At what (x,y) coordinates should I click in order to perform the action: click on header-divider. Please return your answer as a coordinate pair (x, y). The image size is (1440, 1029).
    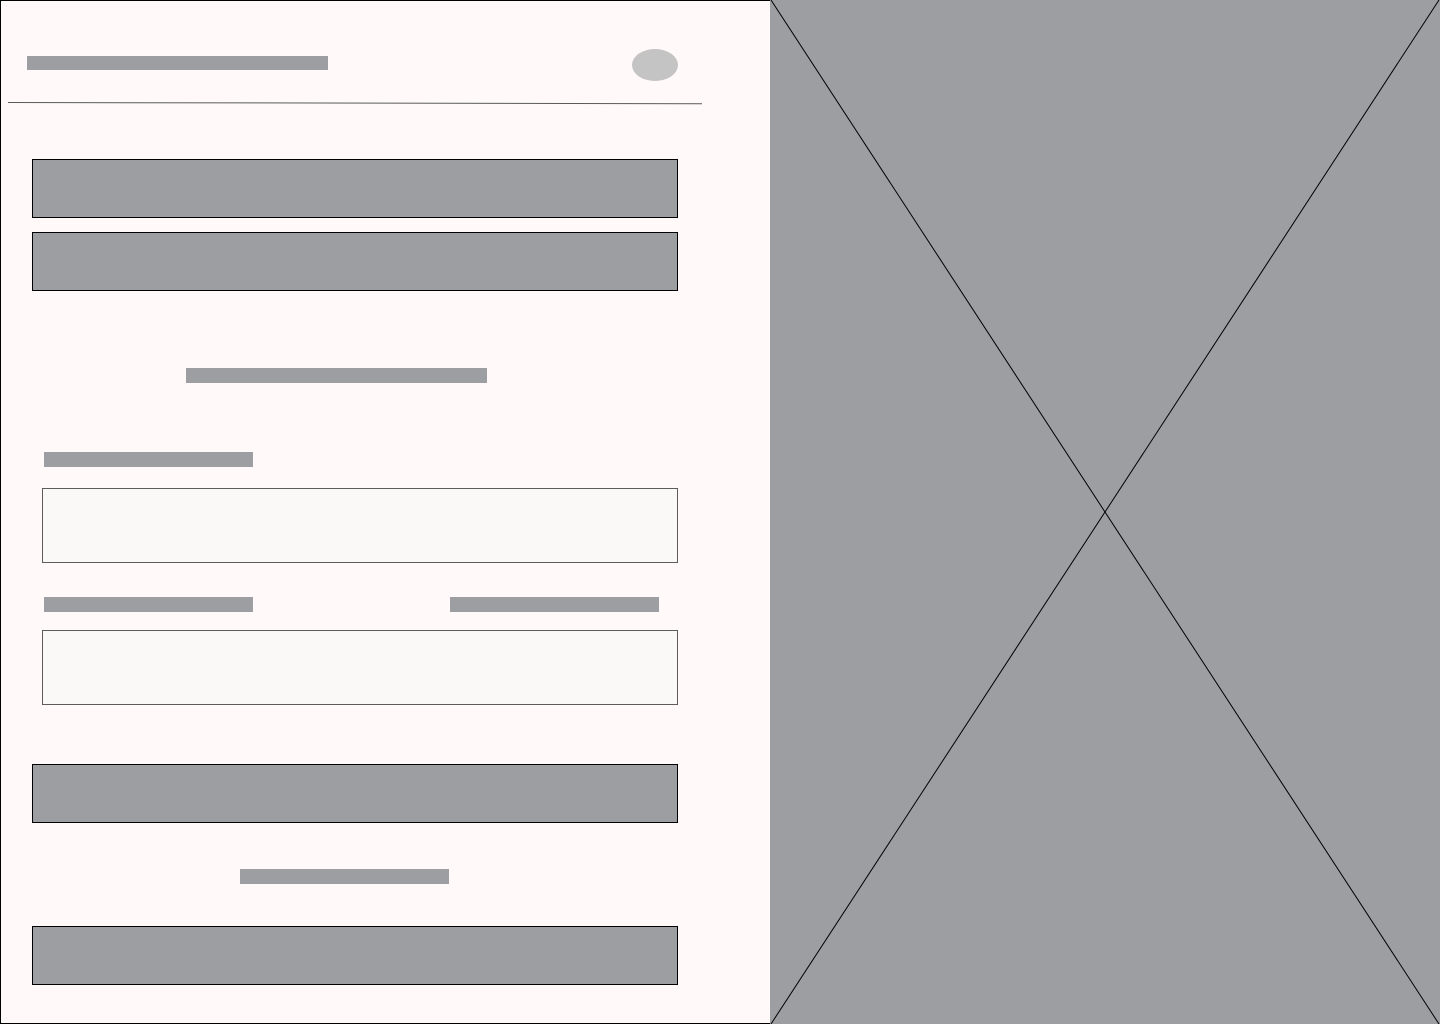
    Looking at the image, I should click on (354, 103).